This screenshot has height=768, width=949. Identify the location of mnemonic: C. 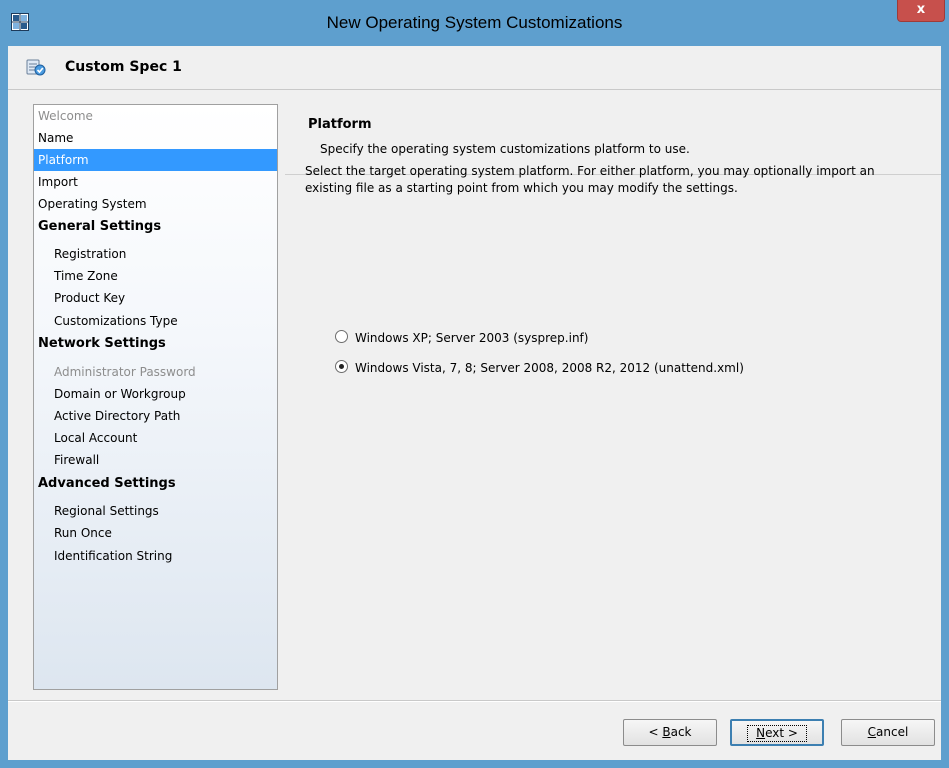
(872, 732).